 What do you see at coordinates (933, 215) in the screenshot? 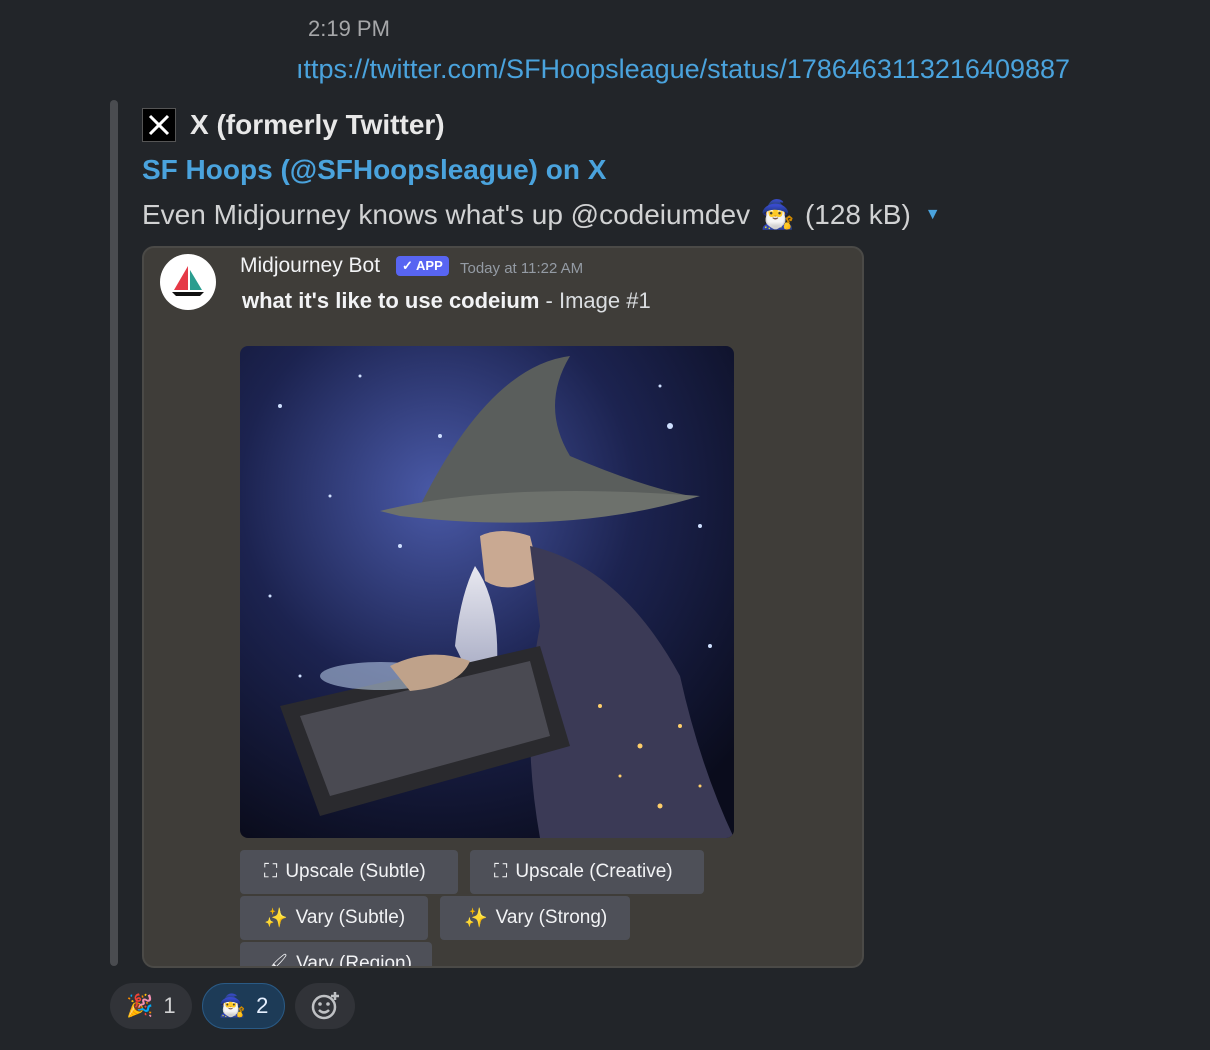
I see `collapse-caret-icon: ▼` at bounding box center [933, 215].